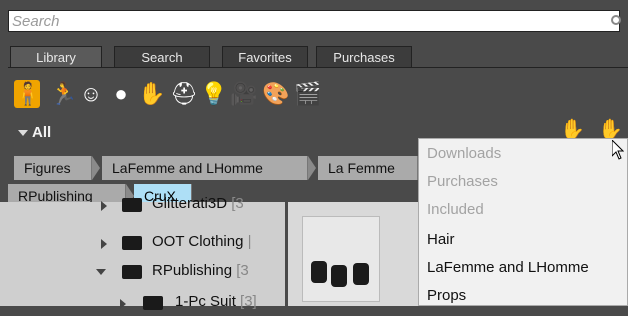  What do you see at coordinates (441, 239) in the screenshot?
I see `dropdown-item-hair: Hair` at bounding box center [441, 239].